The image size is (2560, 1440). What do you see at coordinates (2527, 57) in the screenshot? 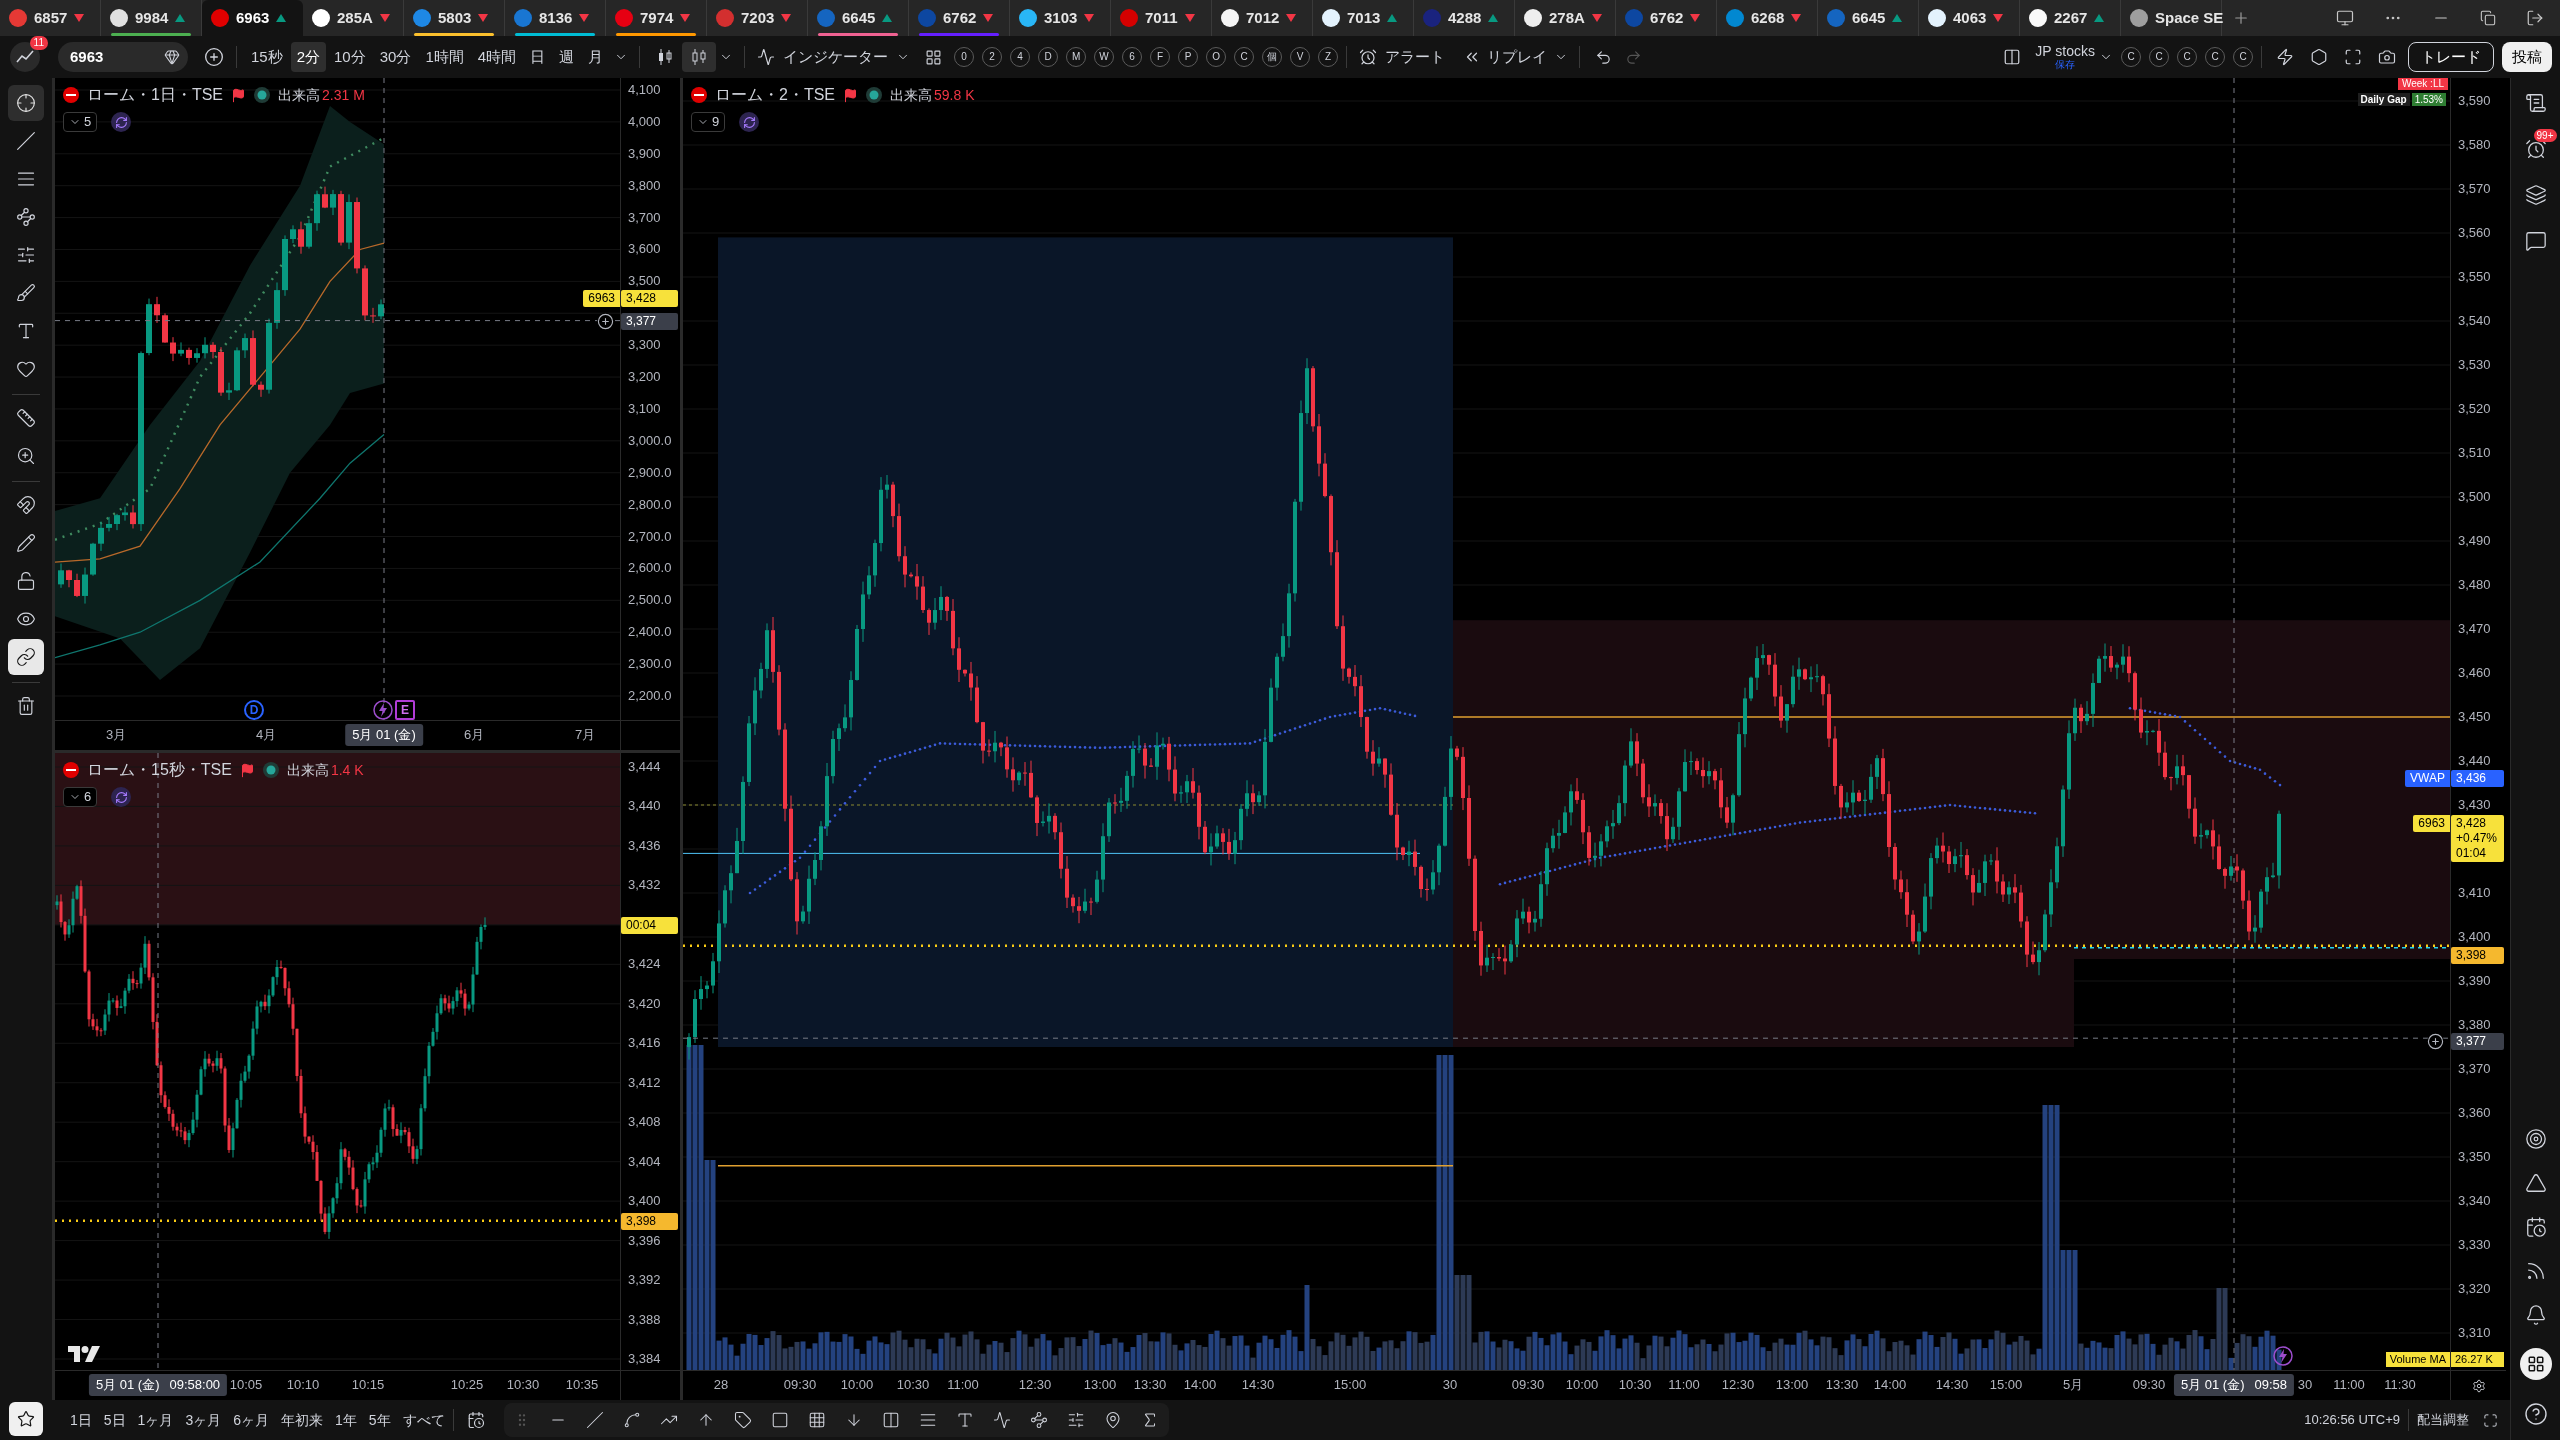
I see `publish-button: 投稿` at bounding box center [2527, 57].